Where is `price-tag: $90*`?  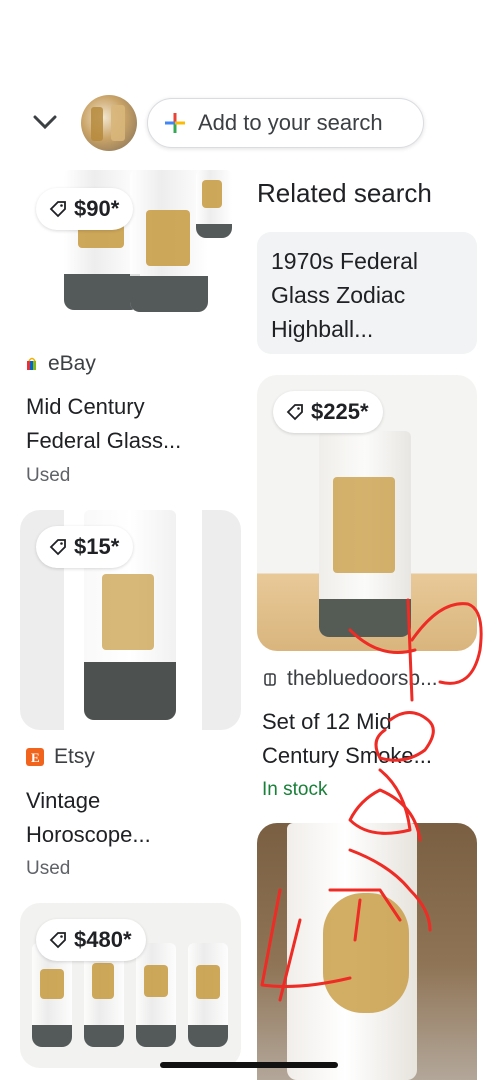 price-tag: $90* is located at coordinates (85, 209).